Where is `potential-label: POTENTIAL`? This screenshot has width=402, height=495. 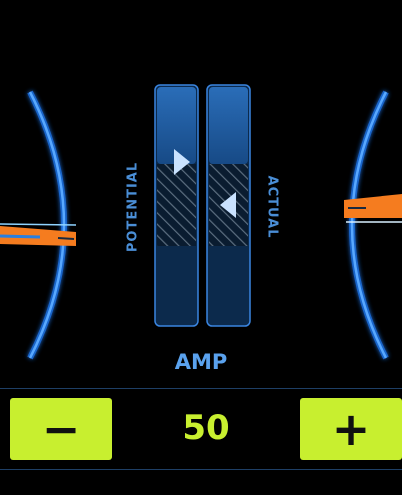 potential-label: POTENTIAL is located at coordinates (133, 207).